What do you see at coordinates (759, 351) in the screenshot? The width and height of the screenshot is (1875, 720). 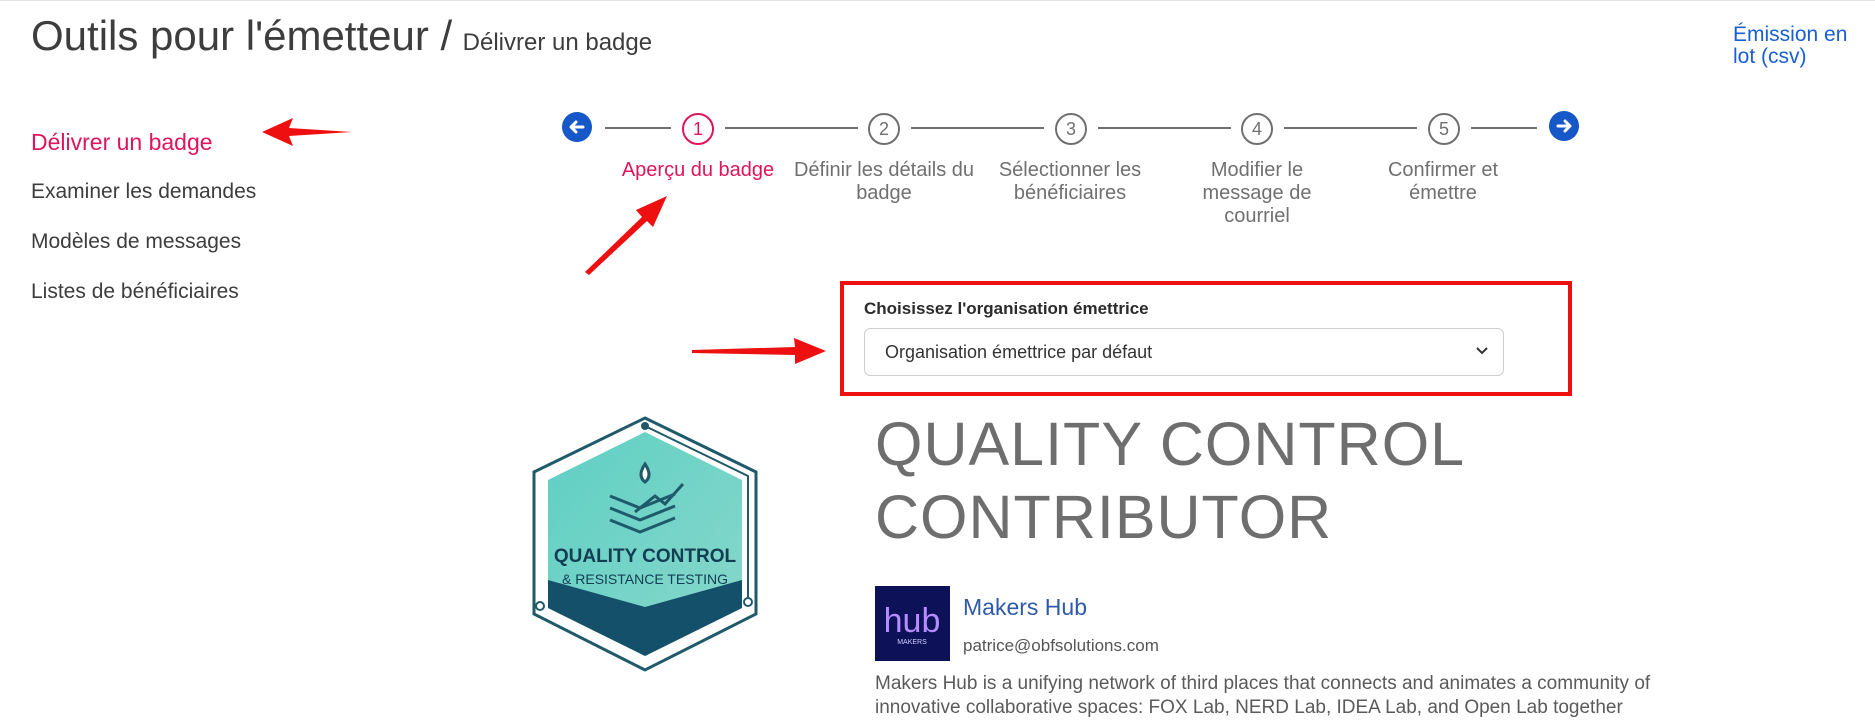 I see `annotation-arrow-select` at bounding box center [759, 351].